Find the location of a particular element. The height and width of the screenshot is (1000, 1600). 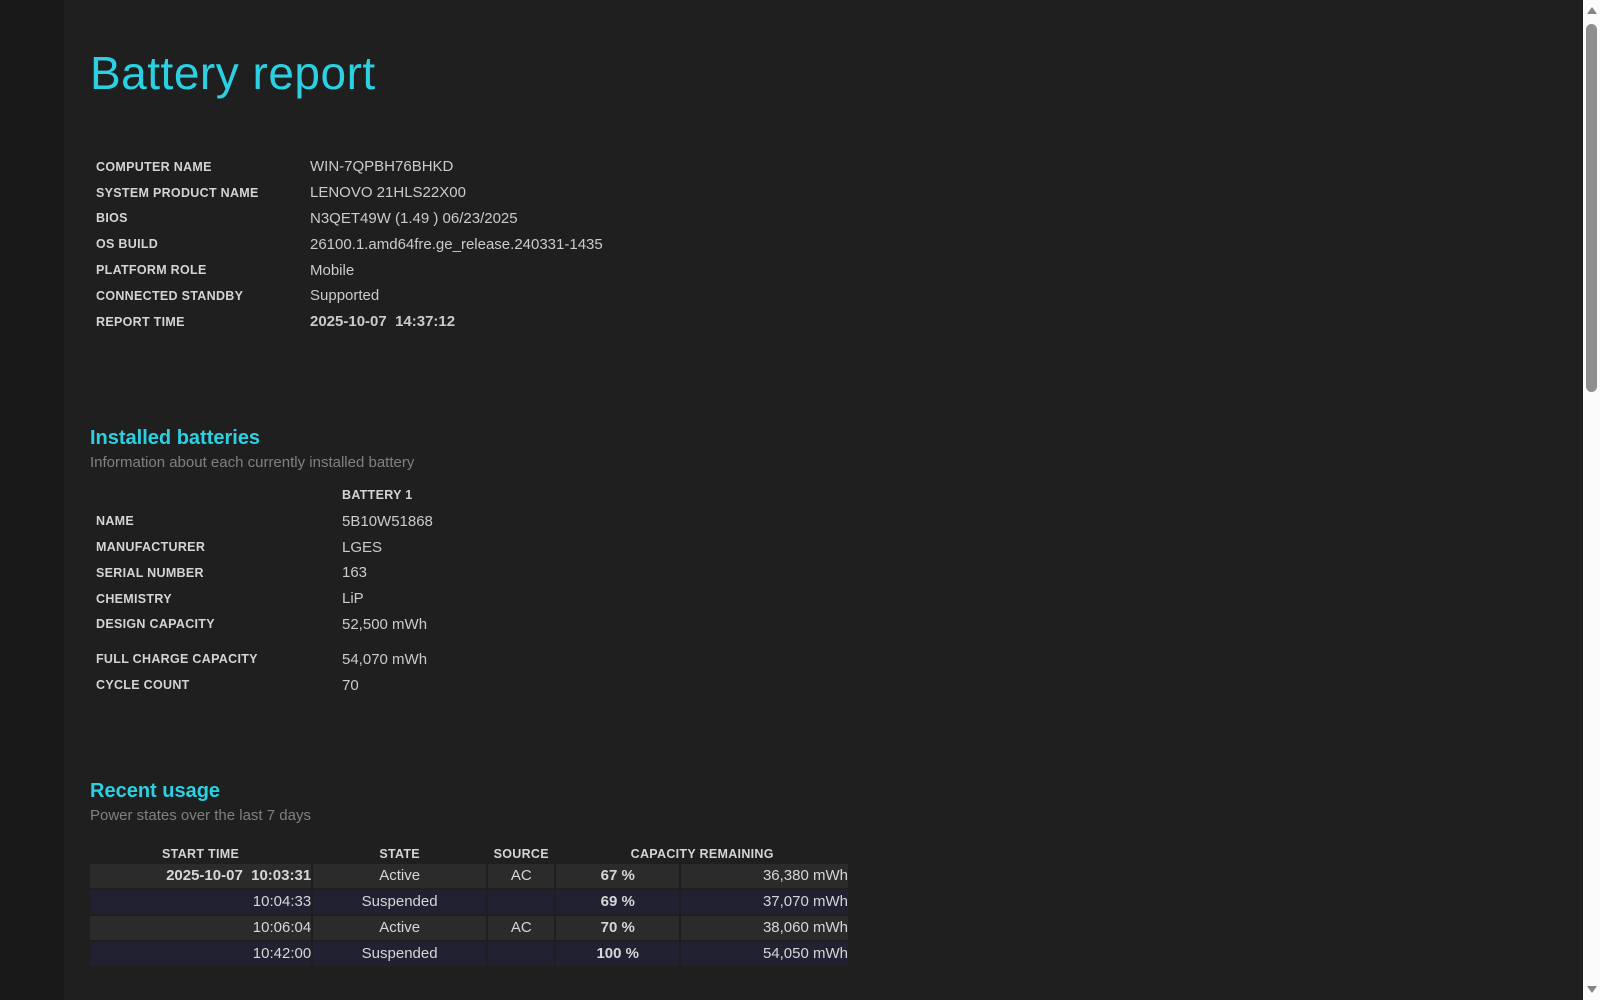

usage-cell-percent: 67 % is located at coordinates (618, 875).